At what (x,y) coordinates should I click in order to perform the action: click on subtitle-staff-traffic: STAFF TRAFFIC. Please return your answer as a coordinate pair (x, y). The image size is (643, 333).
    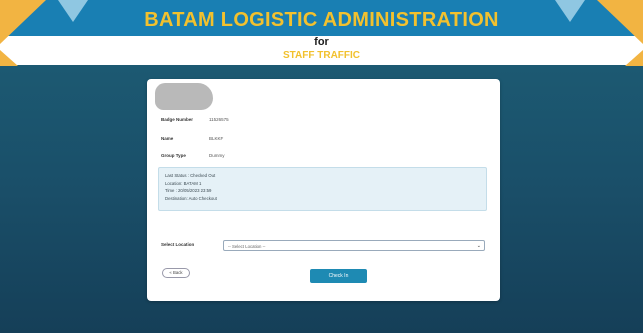
    Looking at the image, I should click on (321, 55).